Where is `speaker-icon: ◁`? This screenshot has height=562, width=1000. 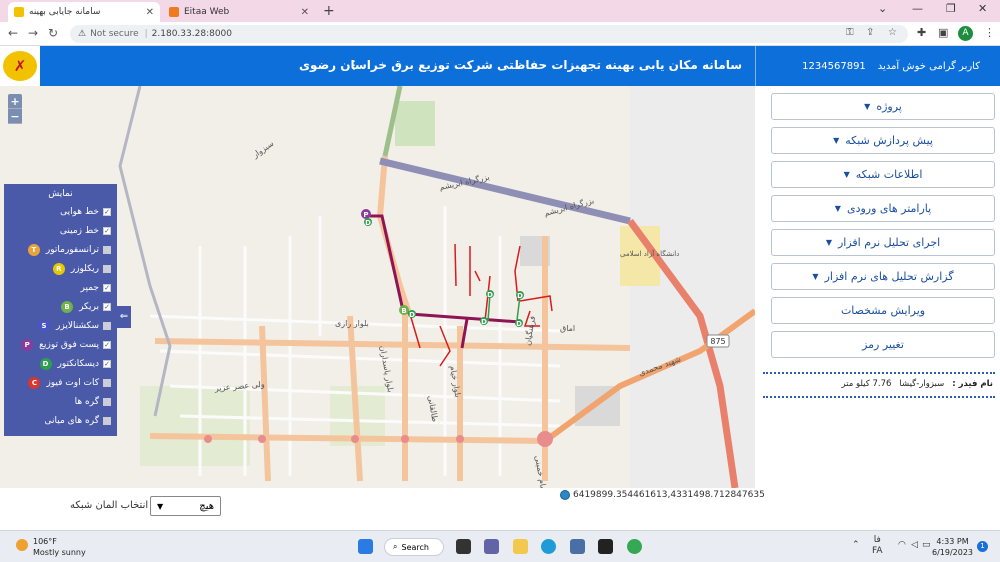
speaker-icon: ◁ is located at coordinates (914, 545).